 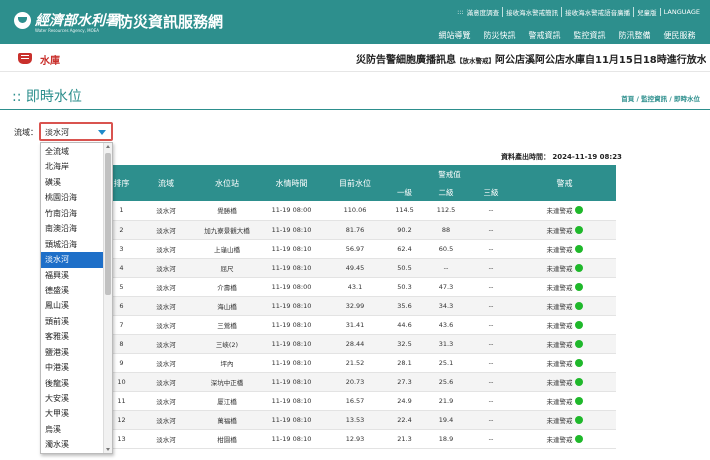 I want to click on cell-station: 加九寮景觀大橋, so click(x=227, y=230).